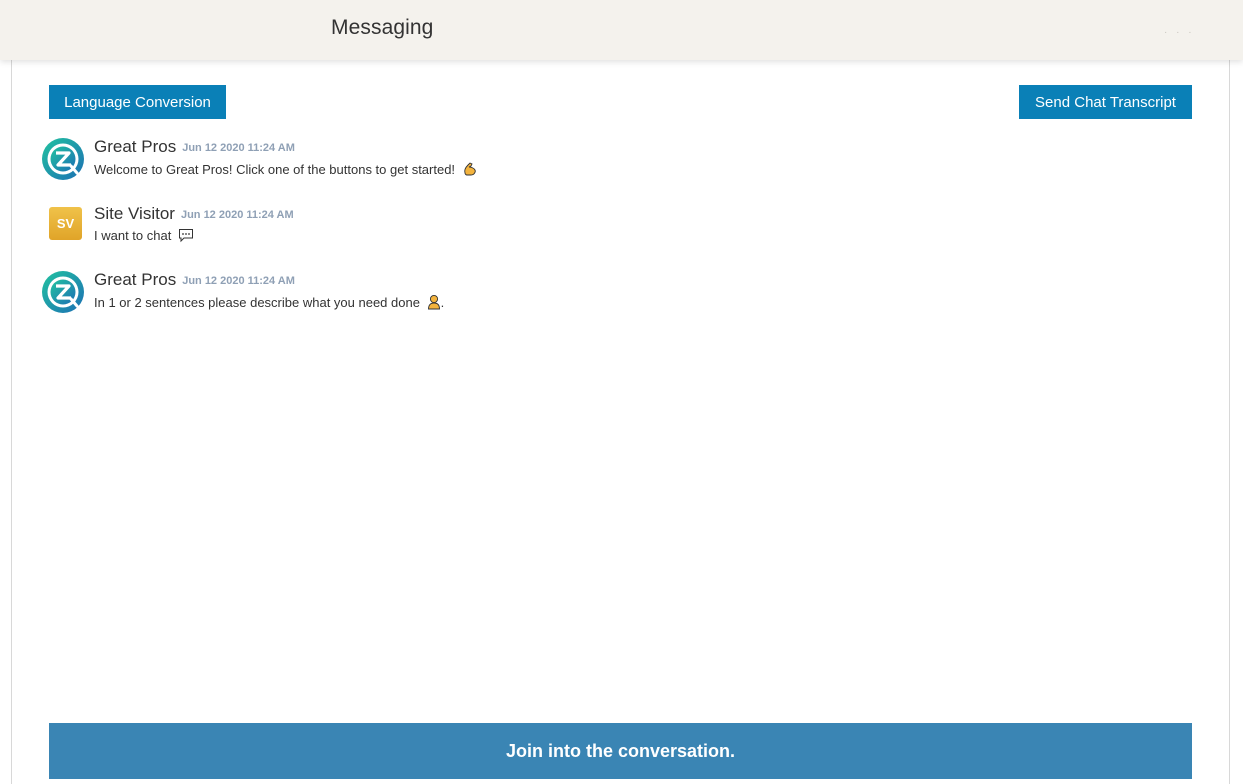  Describe the element at coordinates (382, 27) in the screenshot. I see `page-title: Messaging` at that location.